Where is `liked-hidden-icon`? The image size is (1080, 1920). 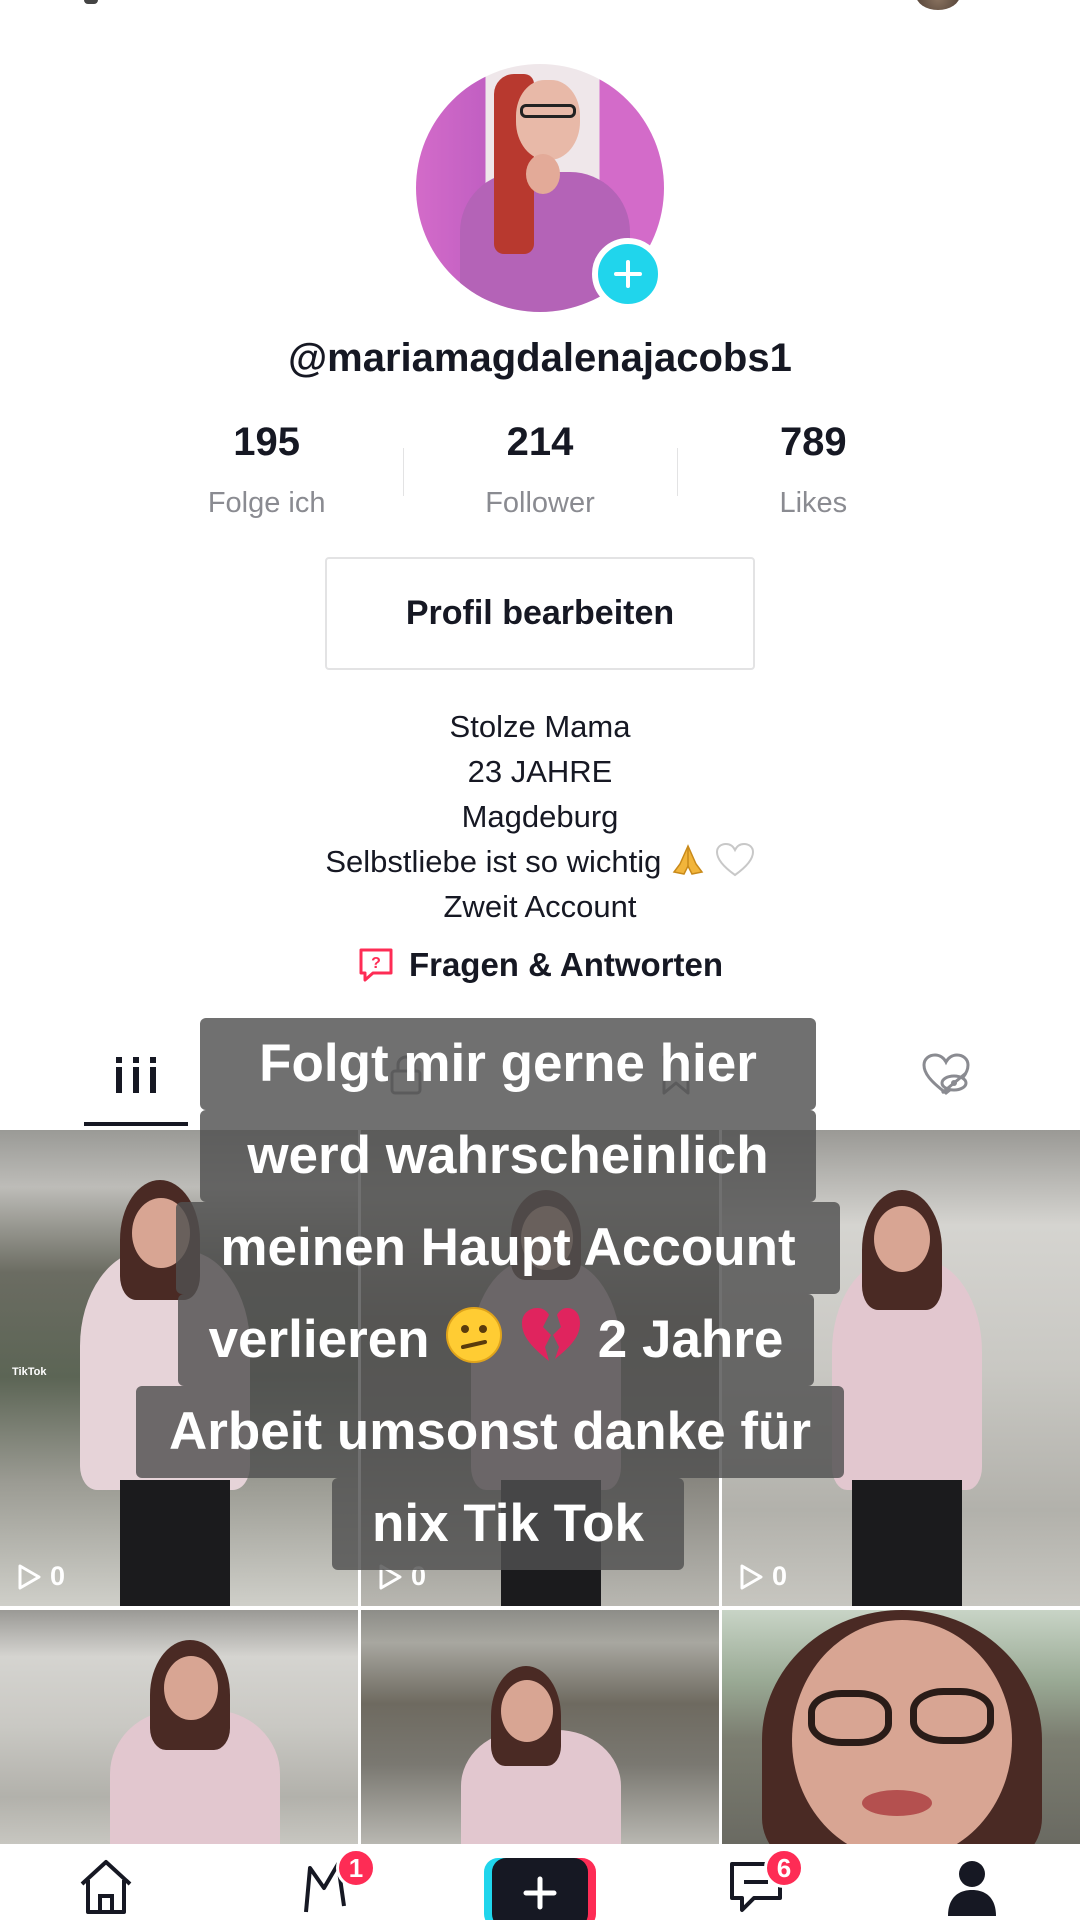 liked-hidden-icon is located at coordinates (946, 1074).